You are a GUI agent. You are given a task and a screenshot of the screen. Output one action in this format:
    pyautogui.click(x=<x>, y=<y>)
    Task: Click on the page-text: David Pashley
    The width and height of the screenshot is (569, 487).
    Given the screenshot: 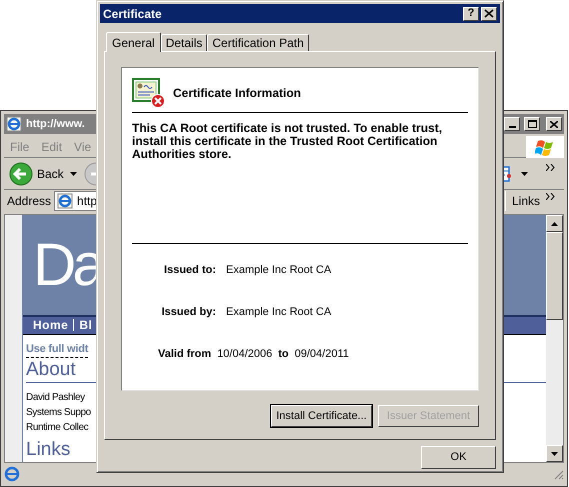 What is the action you would take?
    pyautogui.click(x=55, y=398)
    